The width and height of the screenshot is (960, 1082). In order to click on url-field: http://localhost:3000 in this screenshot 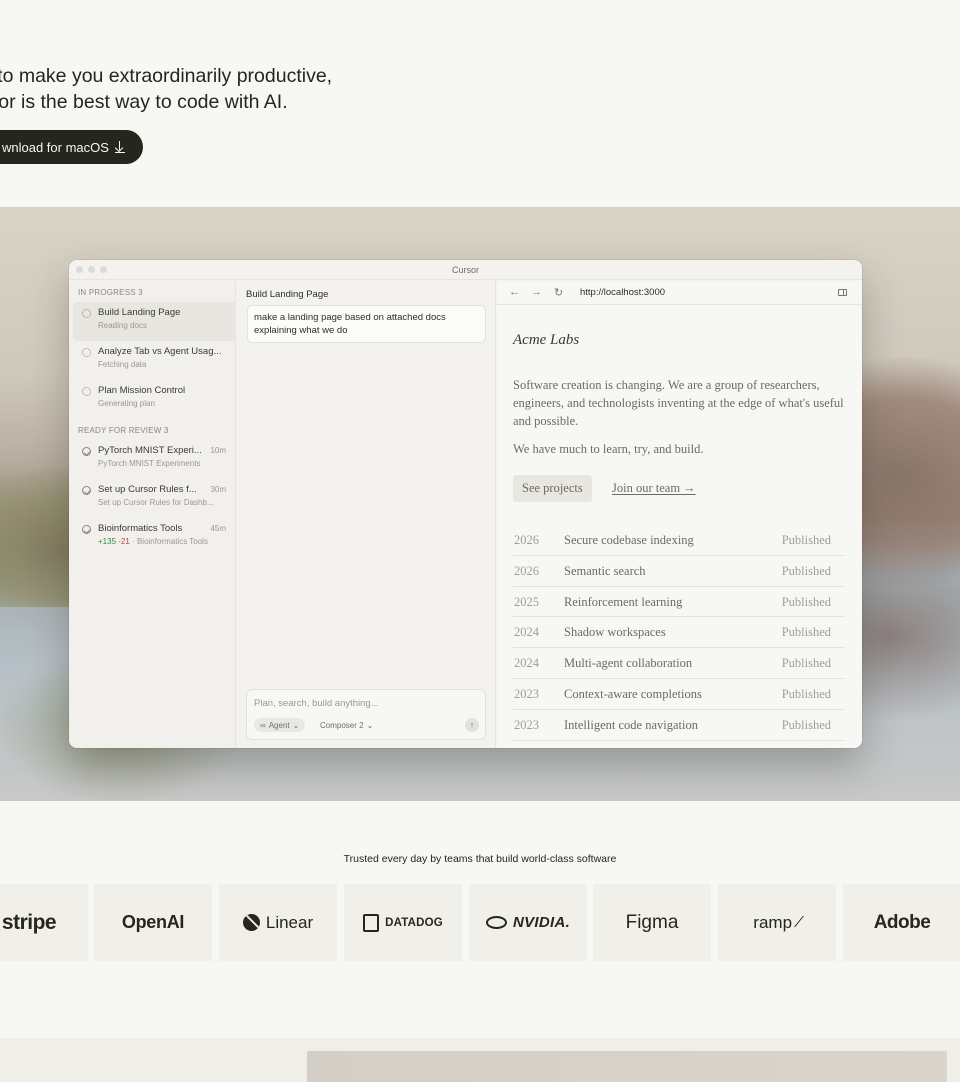, I will do `click(622, 292)`.